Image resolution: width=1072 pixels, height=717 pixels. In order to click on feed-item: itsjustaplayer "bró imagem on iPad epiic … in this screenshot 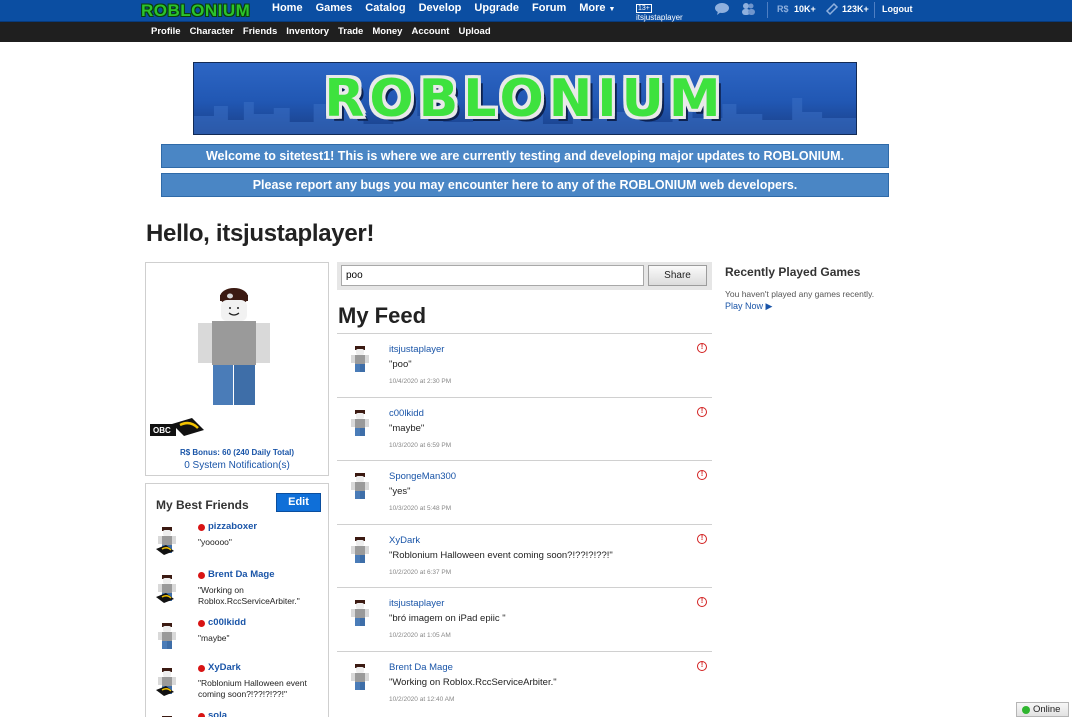, I will do `click(524, 618)`.